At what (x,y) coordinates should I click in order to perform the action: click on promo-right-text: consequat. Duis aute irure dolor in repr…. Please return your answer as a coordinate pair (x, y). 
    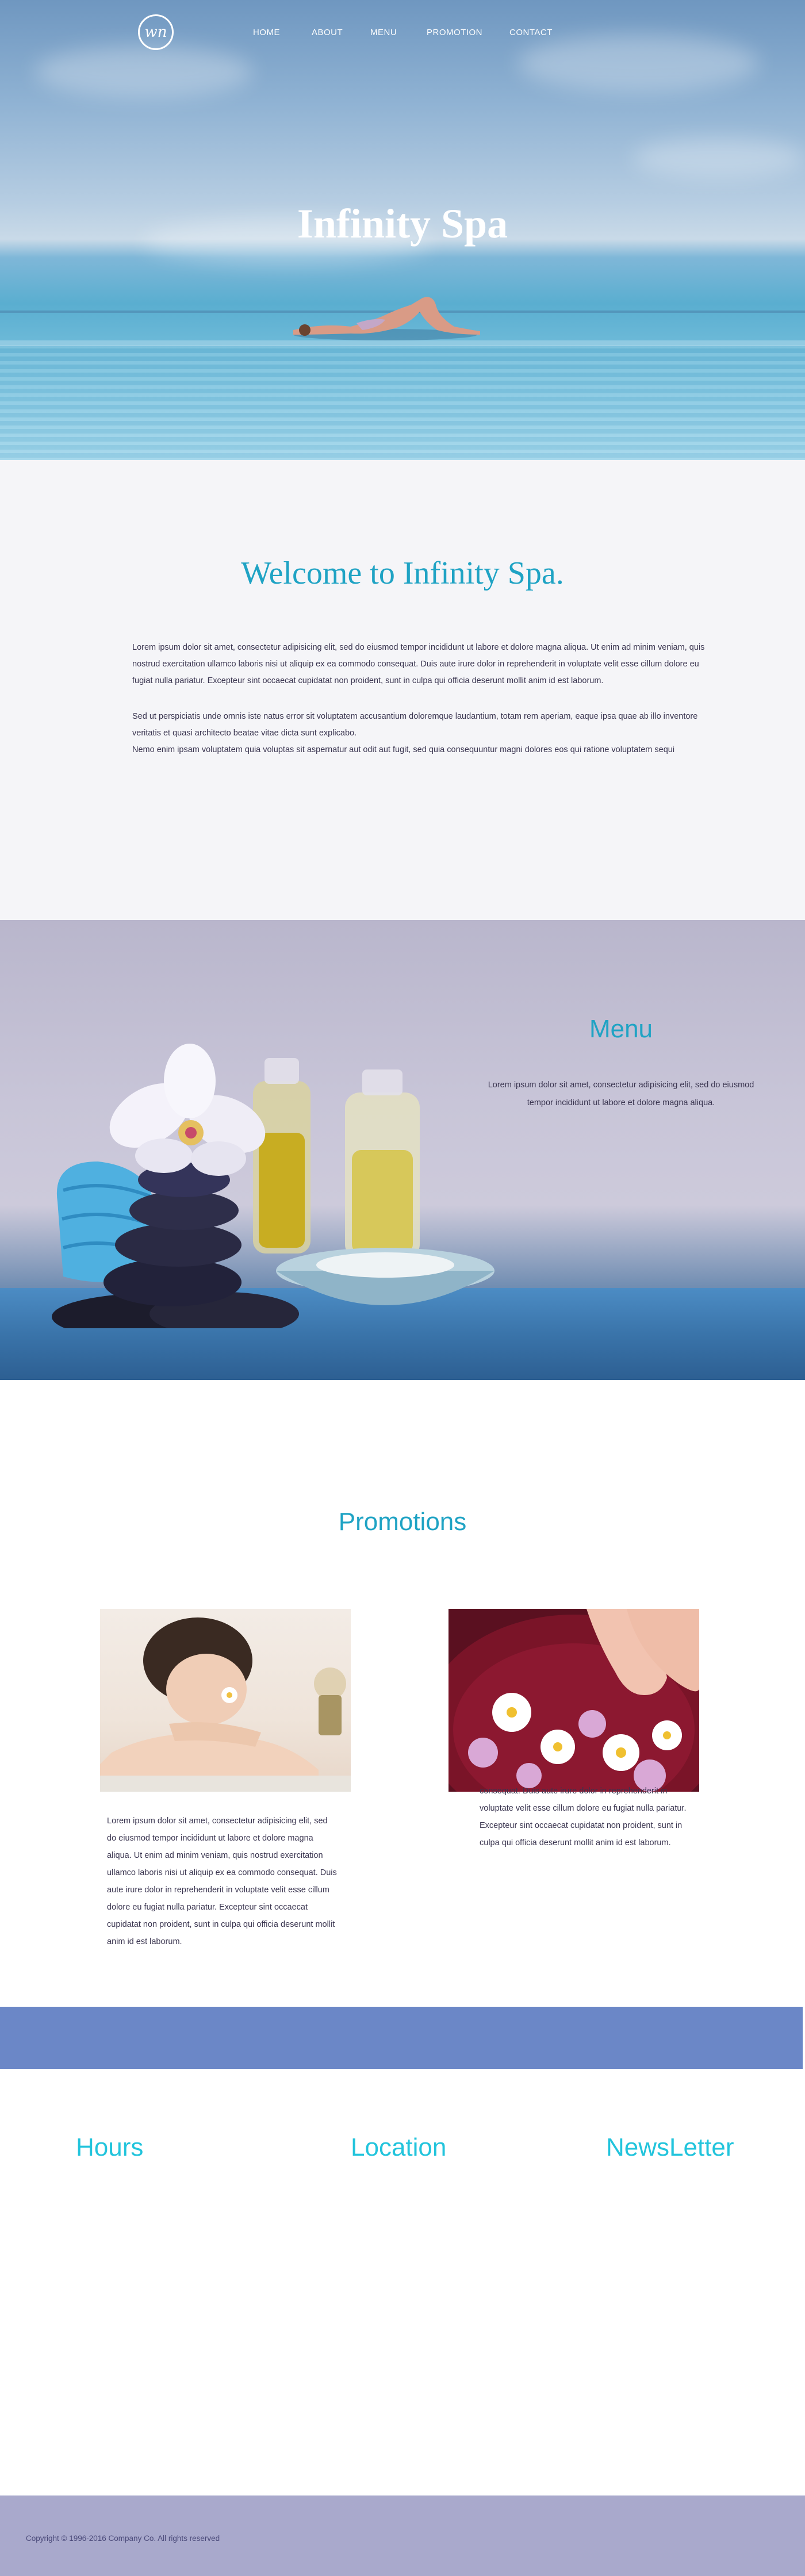
    Looking at the image, I should click on (583, 1817).